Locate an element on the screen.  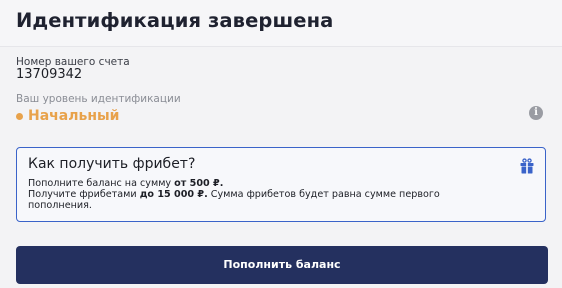
identification-level-value: Начальный is located at coordinates (74, 116).